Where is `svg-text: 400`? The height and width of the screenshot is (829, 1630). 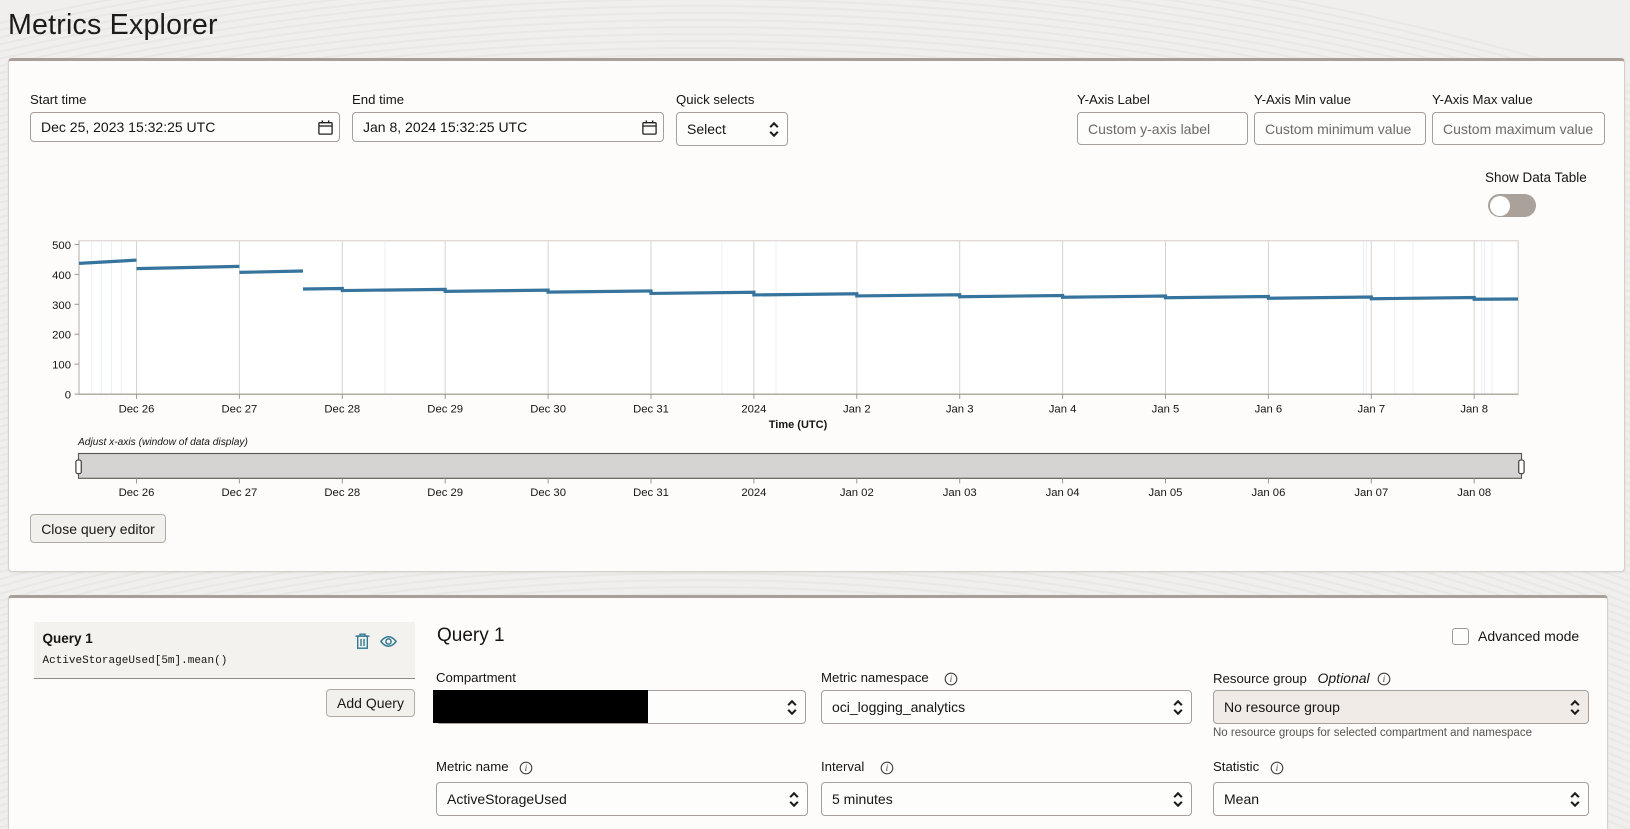
svg-text: 400 is located at coordinates (61, 276).